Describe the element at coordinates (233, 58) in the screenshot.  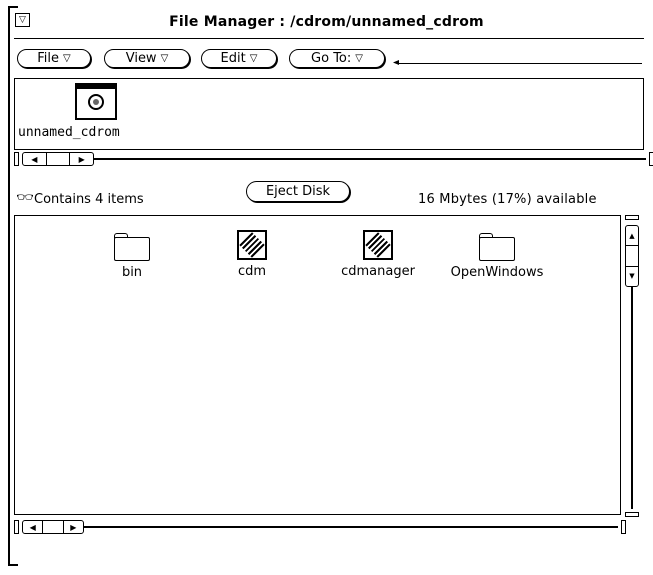
I see `edit-menu-label: Edit` at that location.